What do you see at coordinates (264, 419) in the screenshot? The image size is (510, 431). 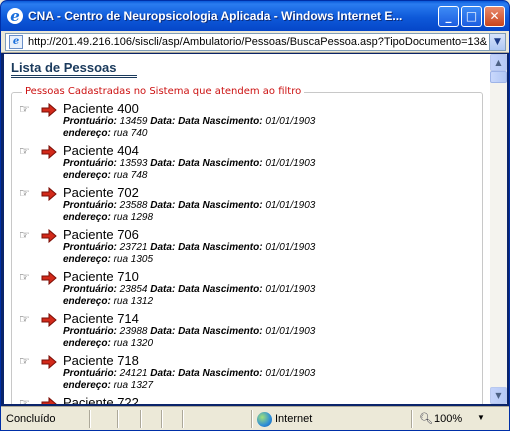 I see `globe-icon` at bounding box center [264, 419].